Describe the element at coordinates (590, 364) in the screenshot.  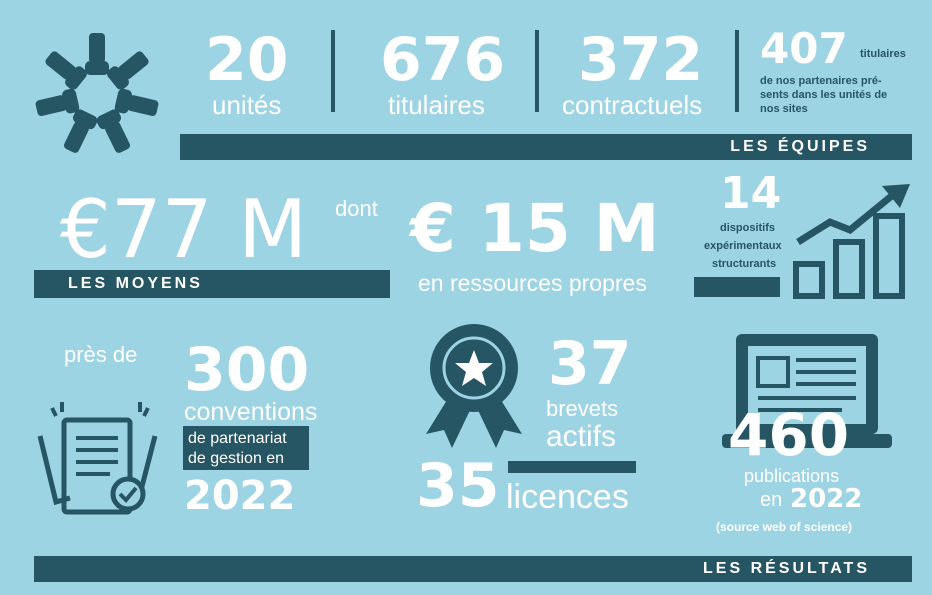
I see `patents-value: 37` at that location.